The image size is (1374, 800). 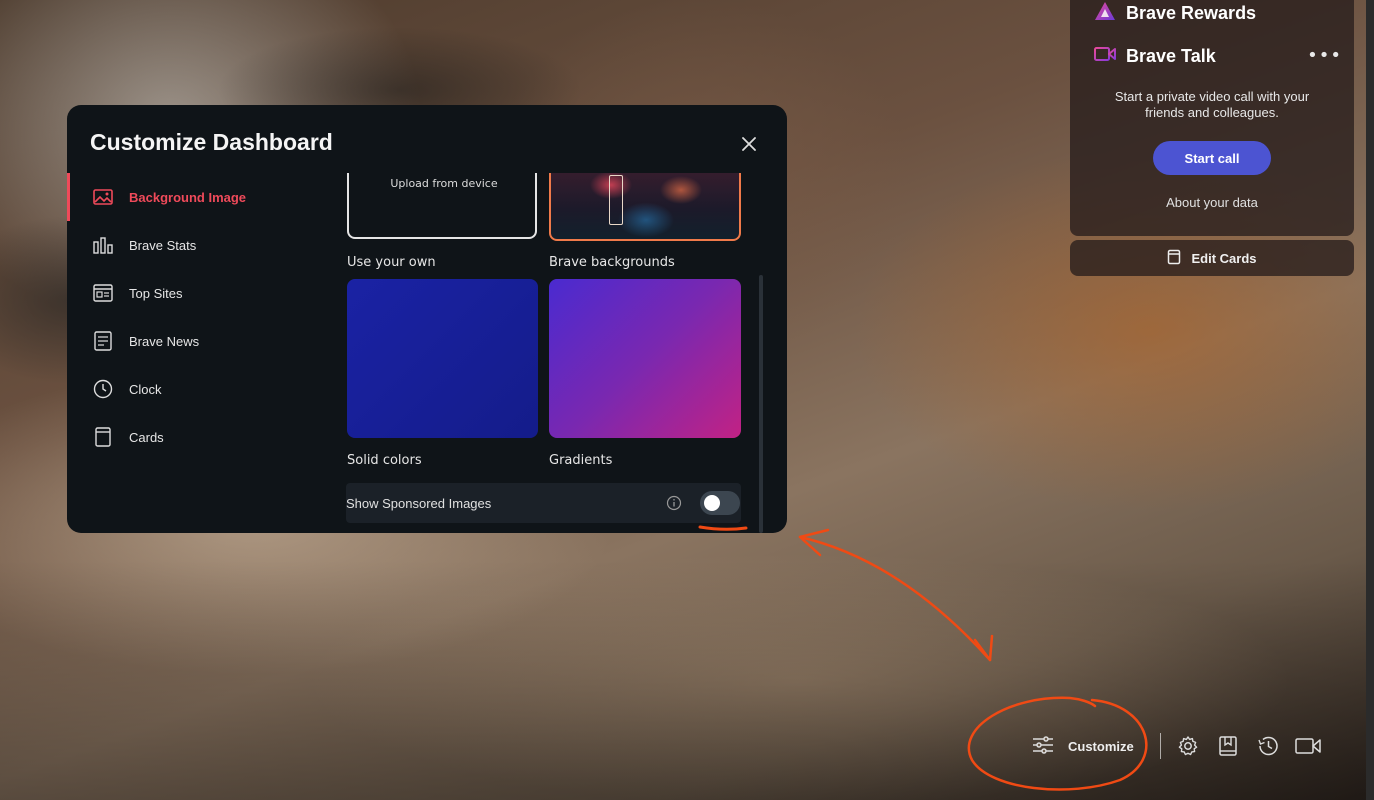 I want to click on info-icon, so click(x=674, y=503).